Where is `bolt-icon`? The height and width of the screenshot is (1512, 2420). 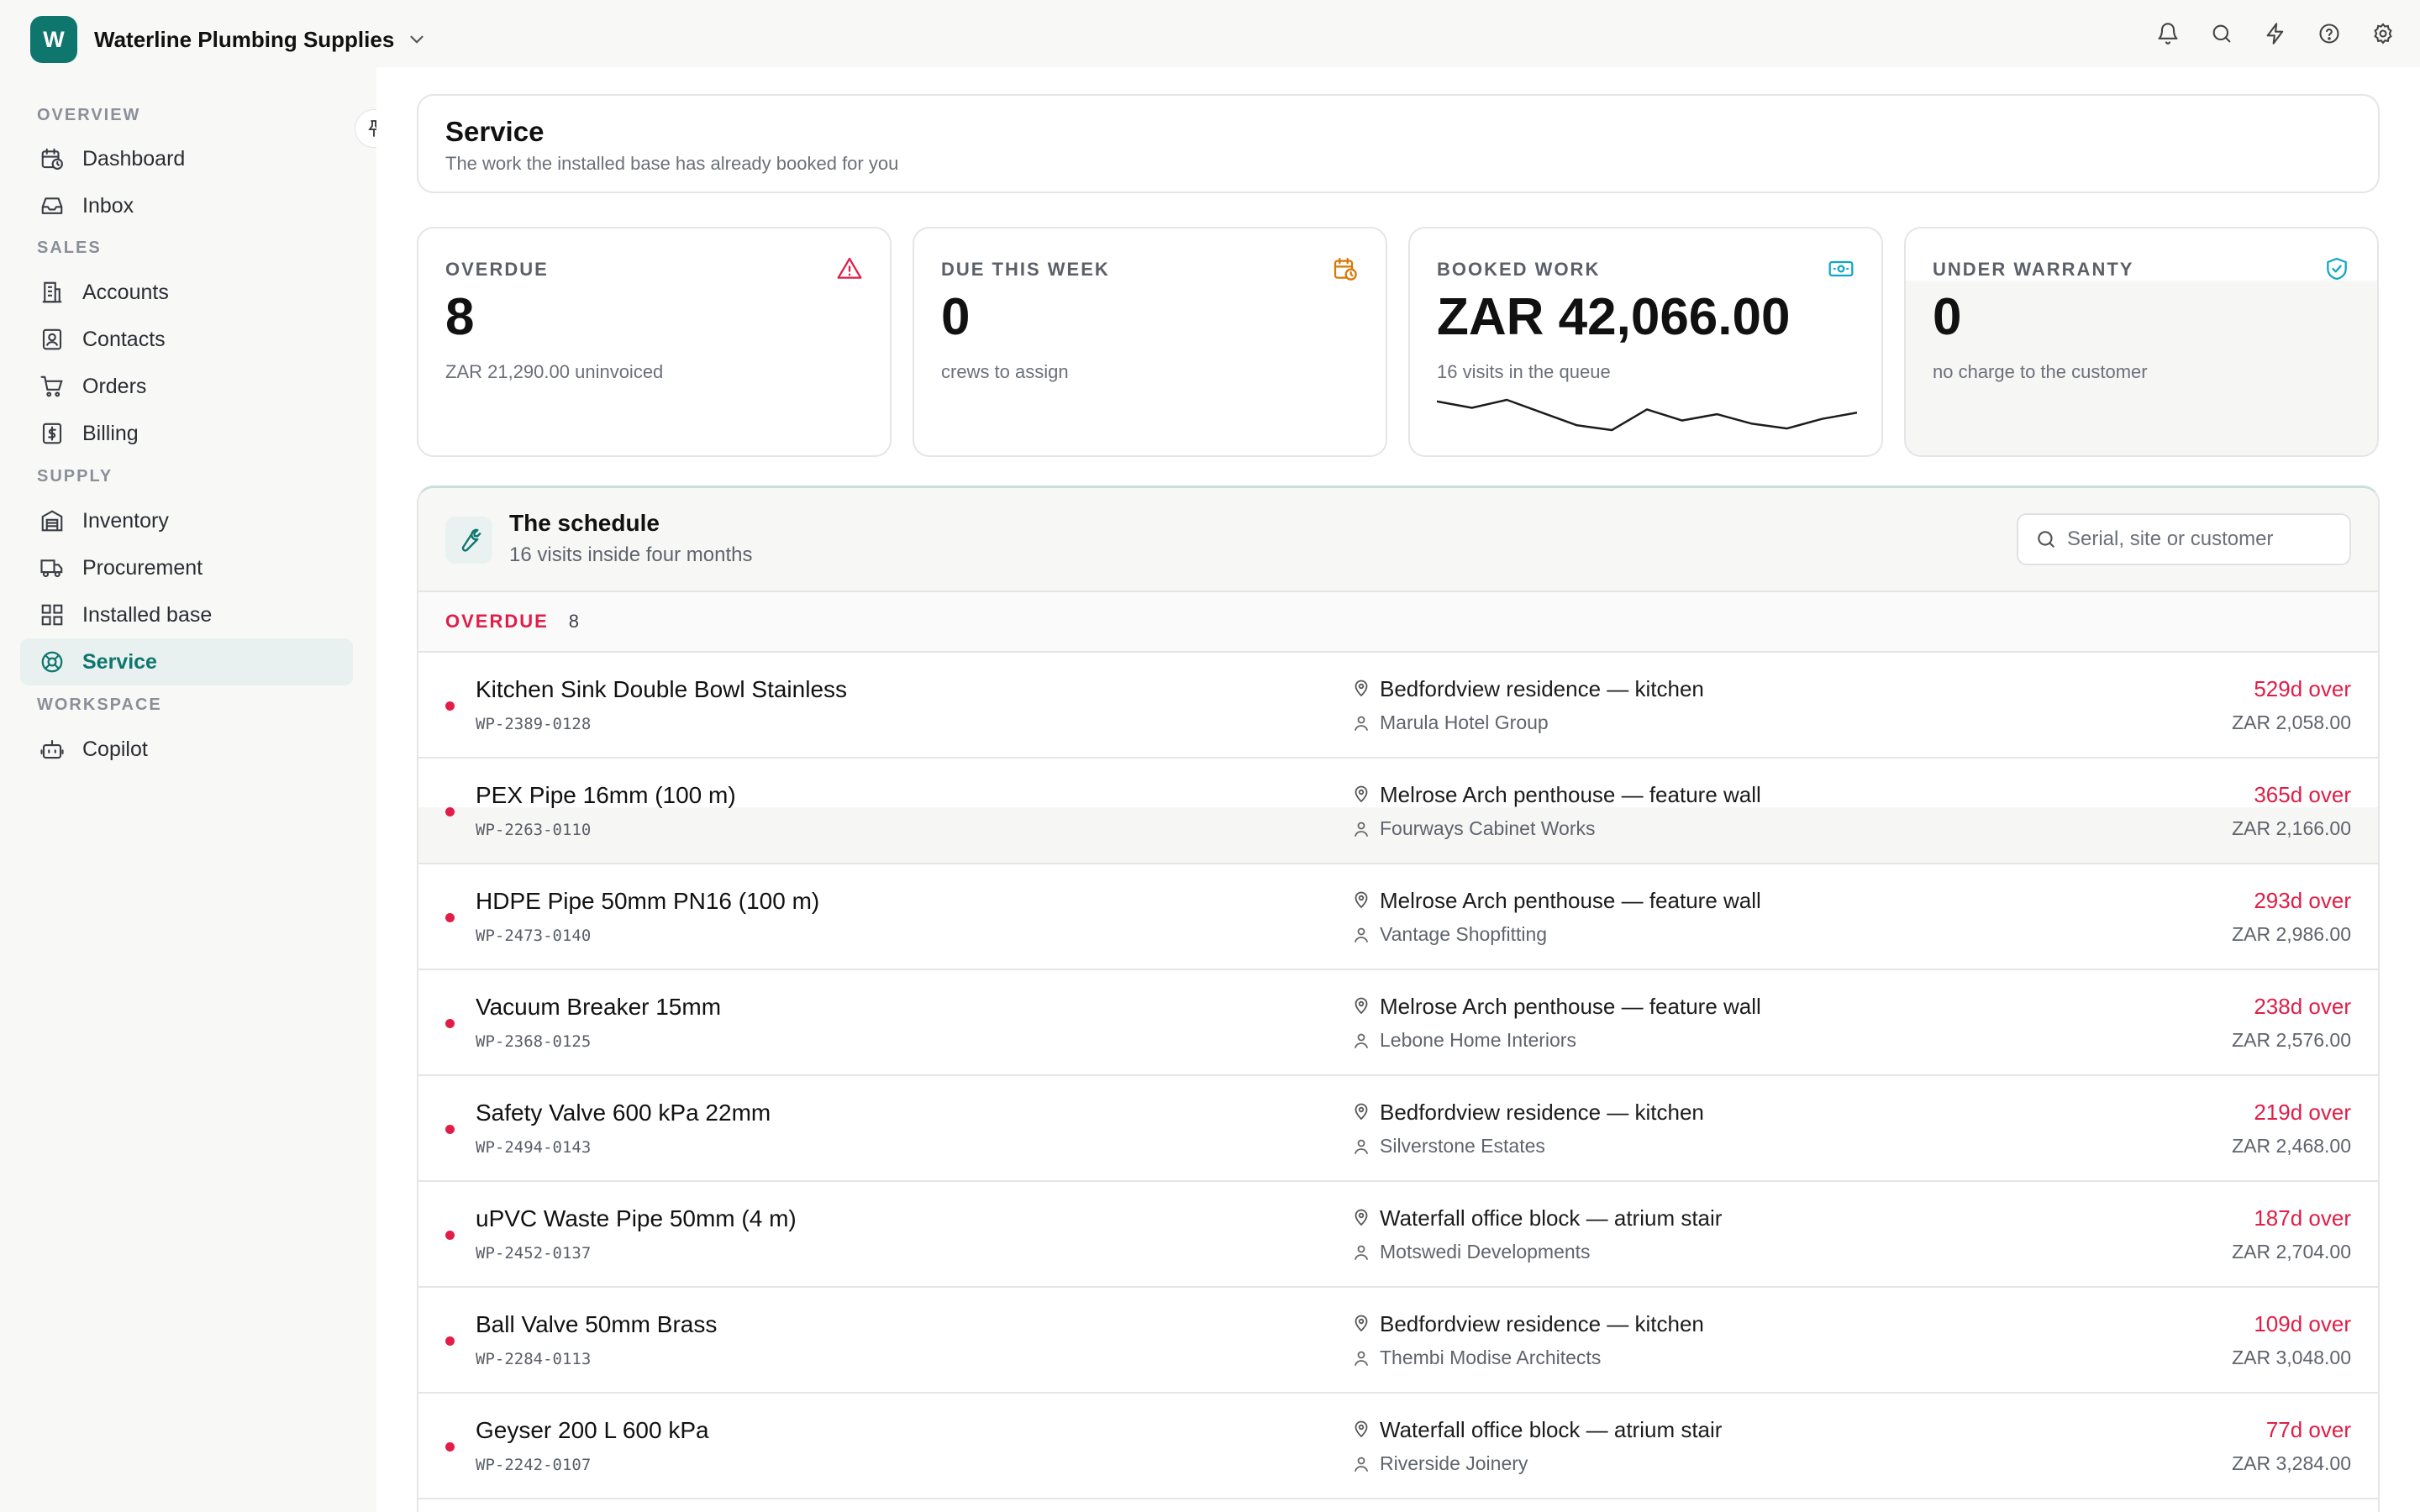
bolt-icon is located at coordinates (2275, 33).